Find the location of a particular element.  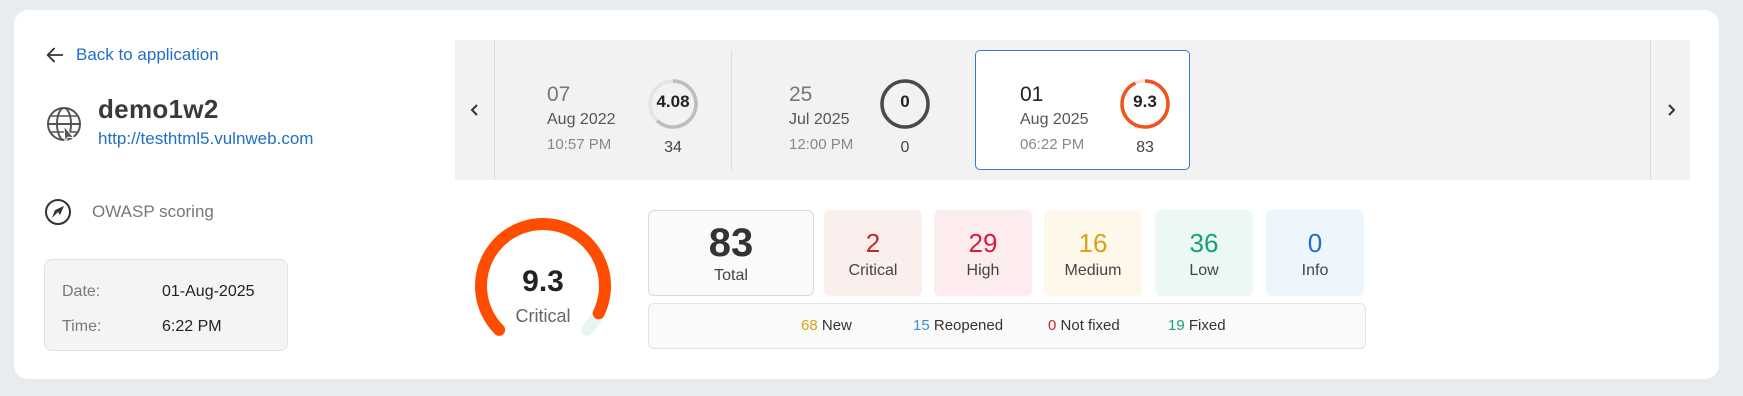

chevron-left-icon is located at coordinates (474, 110).